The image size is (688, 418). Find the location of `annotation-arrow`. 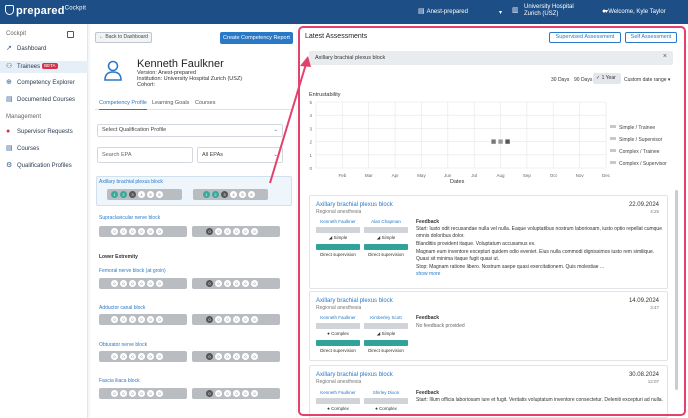

annotation-arrow is located at coordinates (290, 120).